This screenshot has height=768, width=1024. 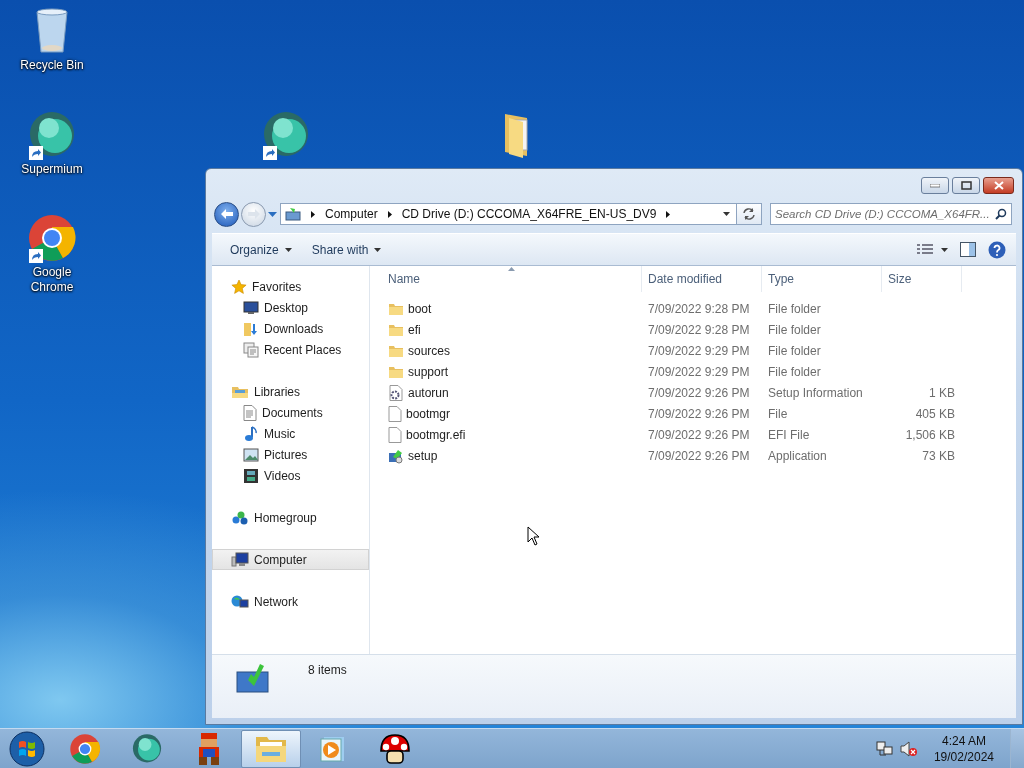 I want to click on nav-item: Network, so click(x=290, y=601).